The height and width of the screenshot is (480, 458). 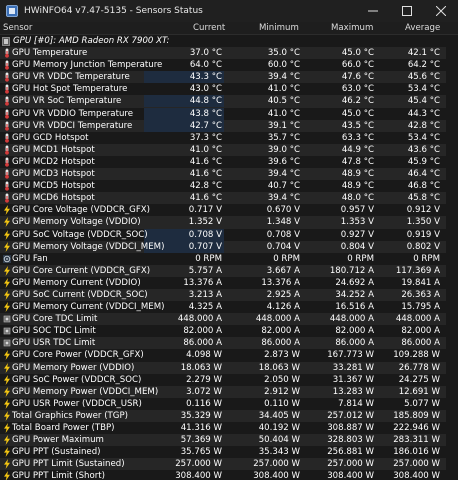 What do you see at coordinates (283, 149) in the screenshot?
I see `minimum-value: 39.0 °C` at bounding box center [283, 149].